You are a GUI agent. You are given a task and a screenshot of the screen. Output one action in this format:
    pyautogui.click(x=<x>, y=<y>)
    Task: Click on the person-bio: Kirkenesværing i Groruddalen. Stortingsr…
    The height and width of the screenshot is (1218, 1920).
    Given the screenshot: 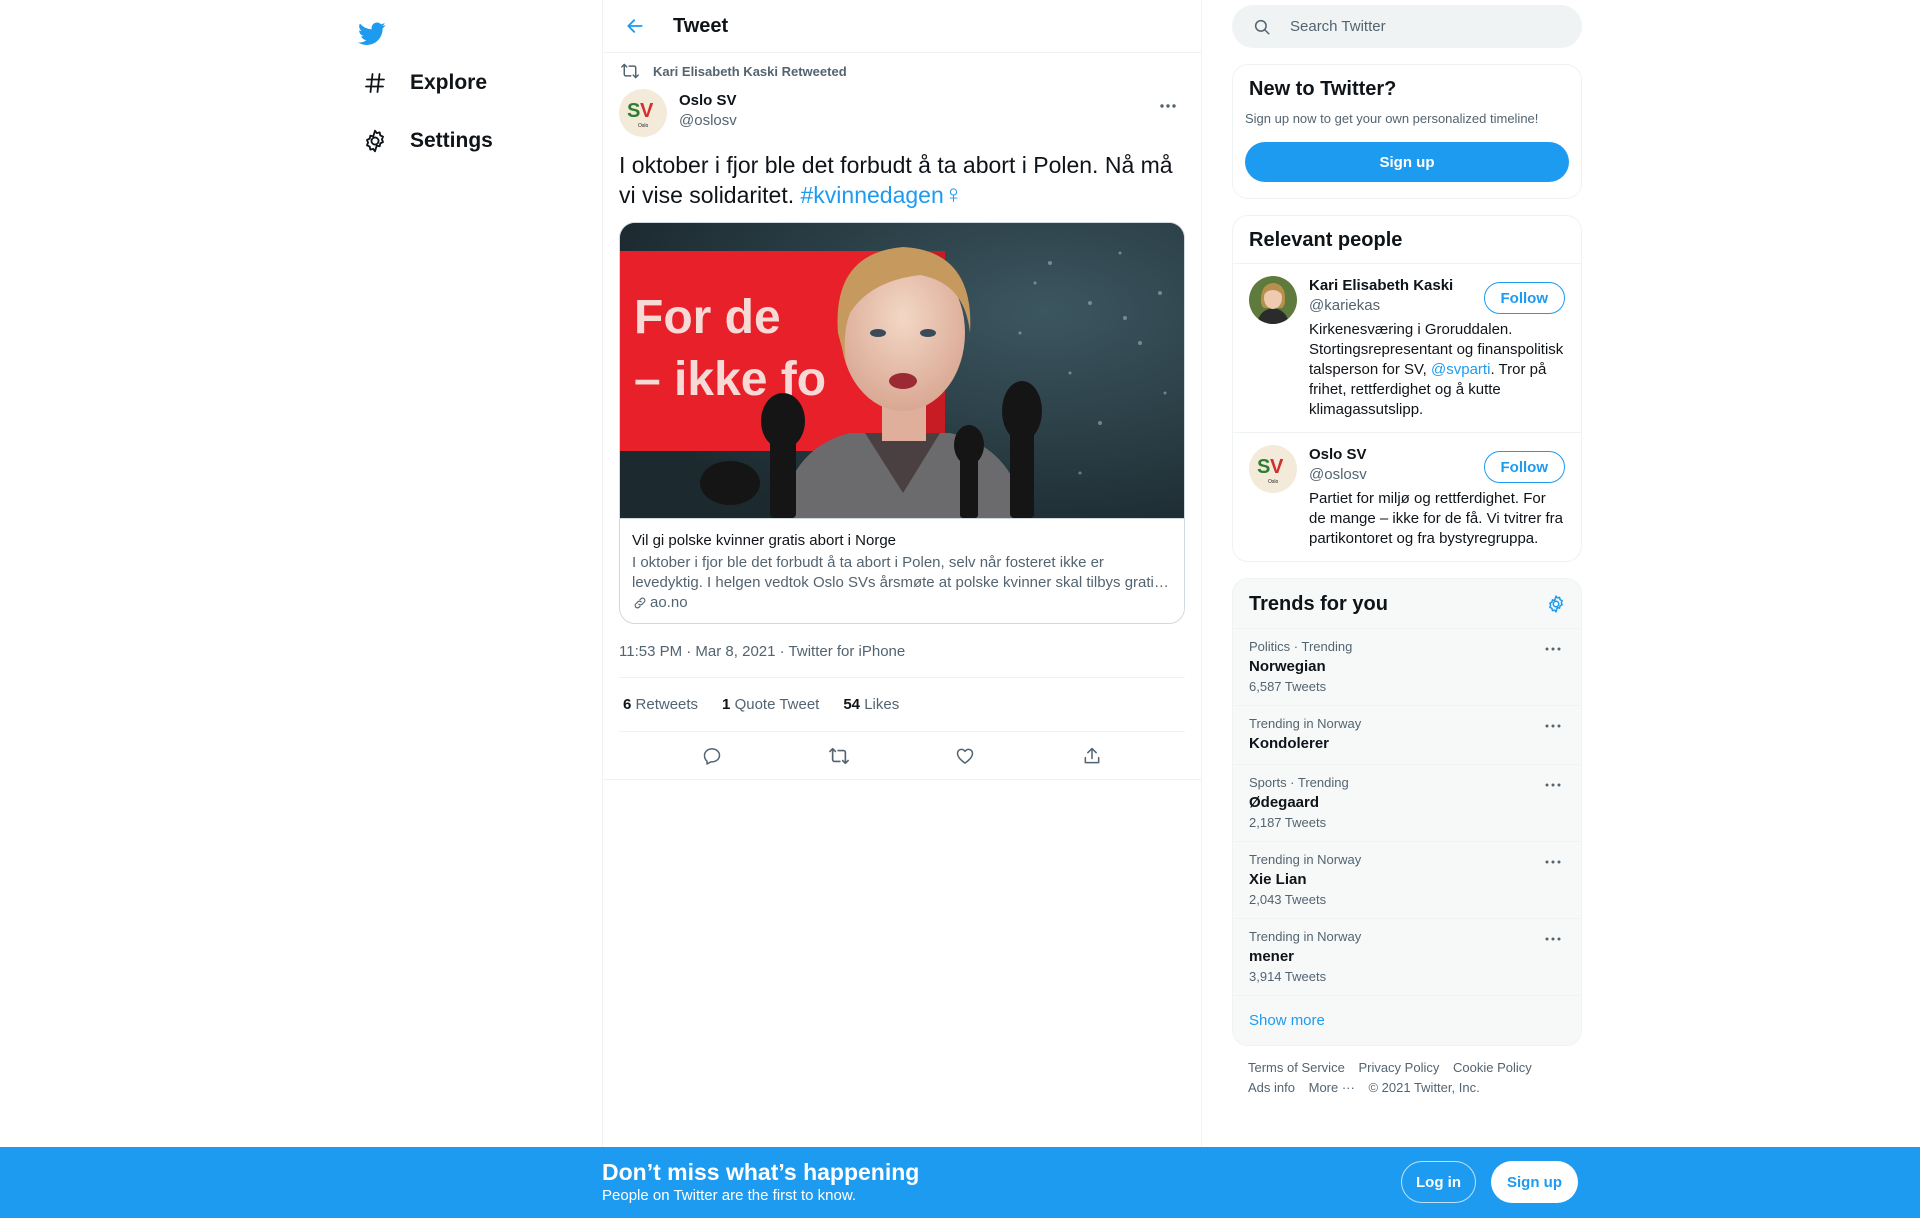 What is the action you would take?
    pyautogui.click(x=1437, y=370)
    